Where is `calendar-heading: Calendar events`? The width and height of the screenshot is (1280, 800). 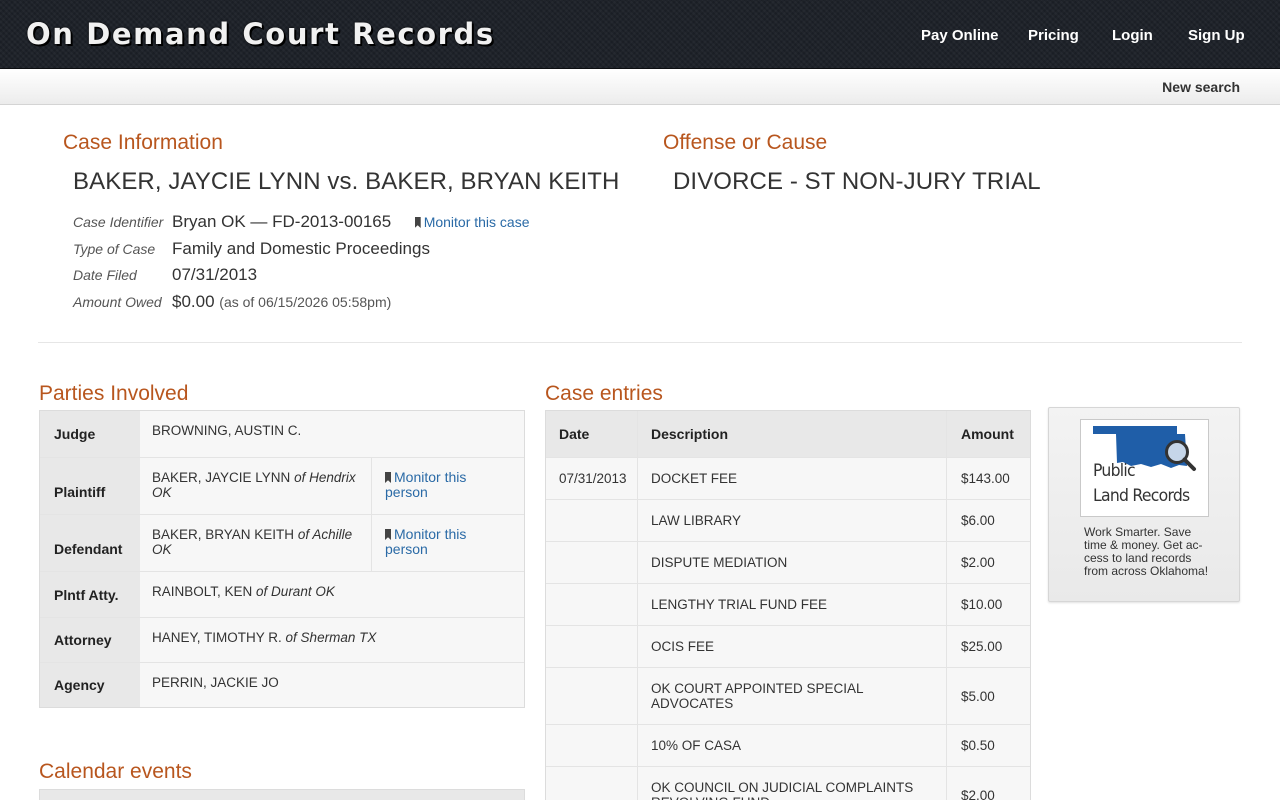
calendar-heading: Calendar events is located at coordinates (115, 771).